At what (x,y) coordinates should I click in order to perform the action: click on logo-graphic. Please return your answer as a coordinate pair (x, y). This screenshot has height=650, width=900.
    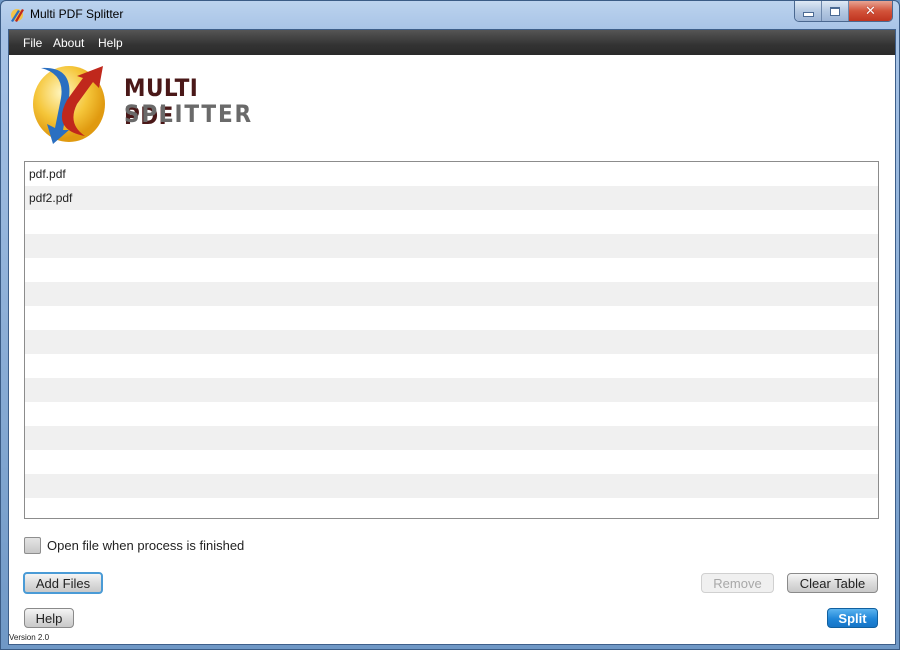
    Looking at the image, I should click on (69, 105).